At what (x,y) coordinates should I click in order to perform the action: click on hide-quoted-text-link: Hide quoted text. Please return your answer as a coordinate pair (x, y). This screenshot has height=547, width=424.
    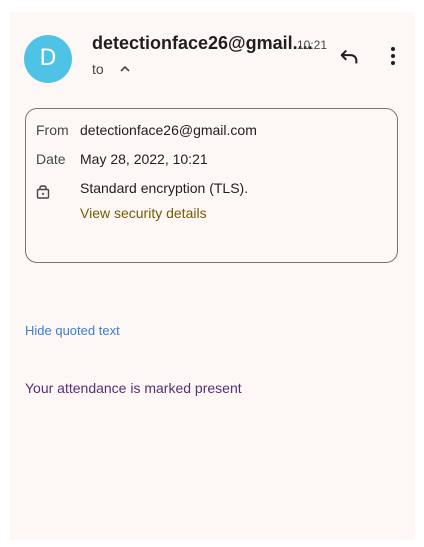
    Looking at the image, I should click on (72, 330).